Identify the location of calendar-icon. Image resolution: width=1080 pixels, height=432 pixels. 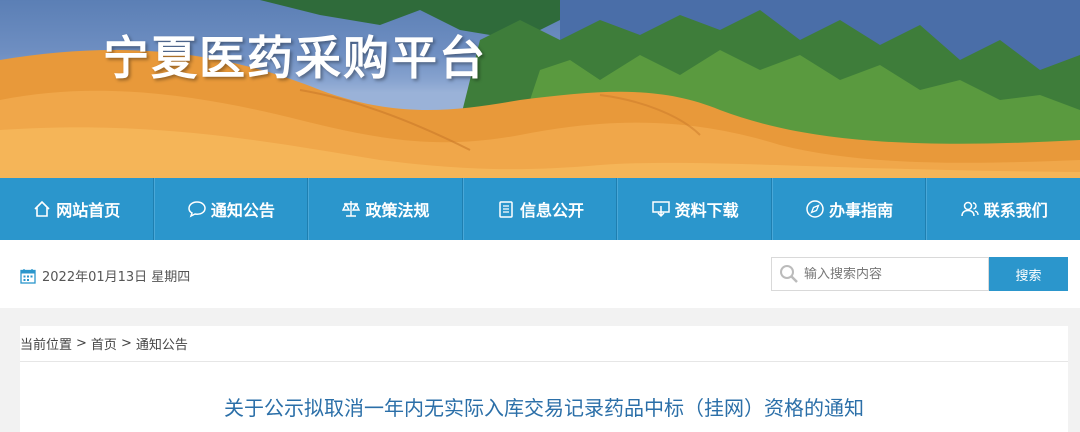
(28, 276).